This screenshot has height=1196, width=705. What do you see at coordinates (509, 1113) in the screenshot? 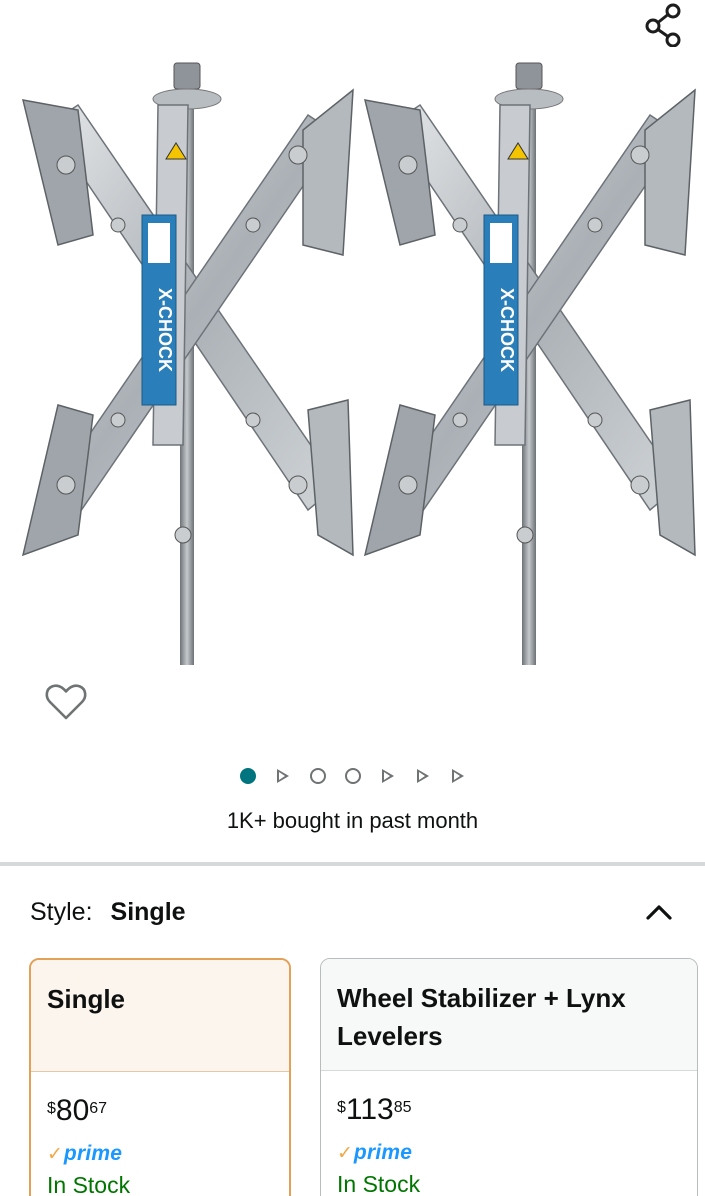
I see `price: $ 113 85` at bounding box center [509, 1113].